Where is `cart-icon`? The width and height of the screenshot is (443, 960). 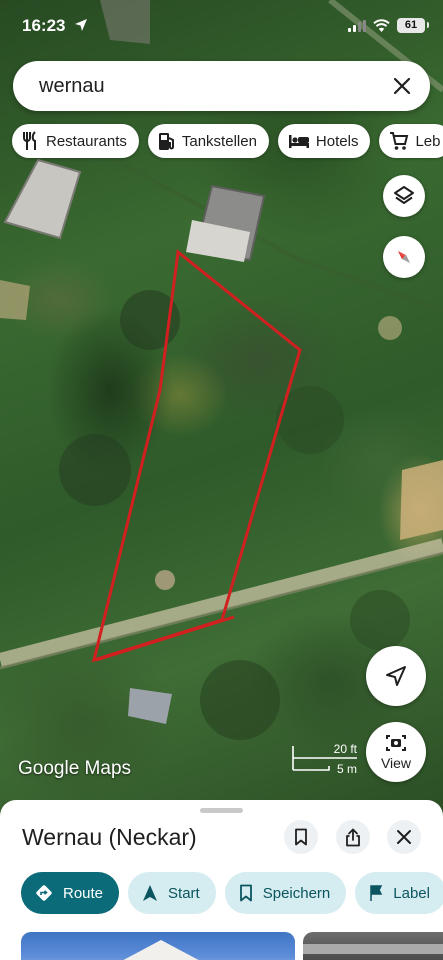
cart-icon is located at coordinates (399, 141).